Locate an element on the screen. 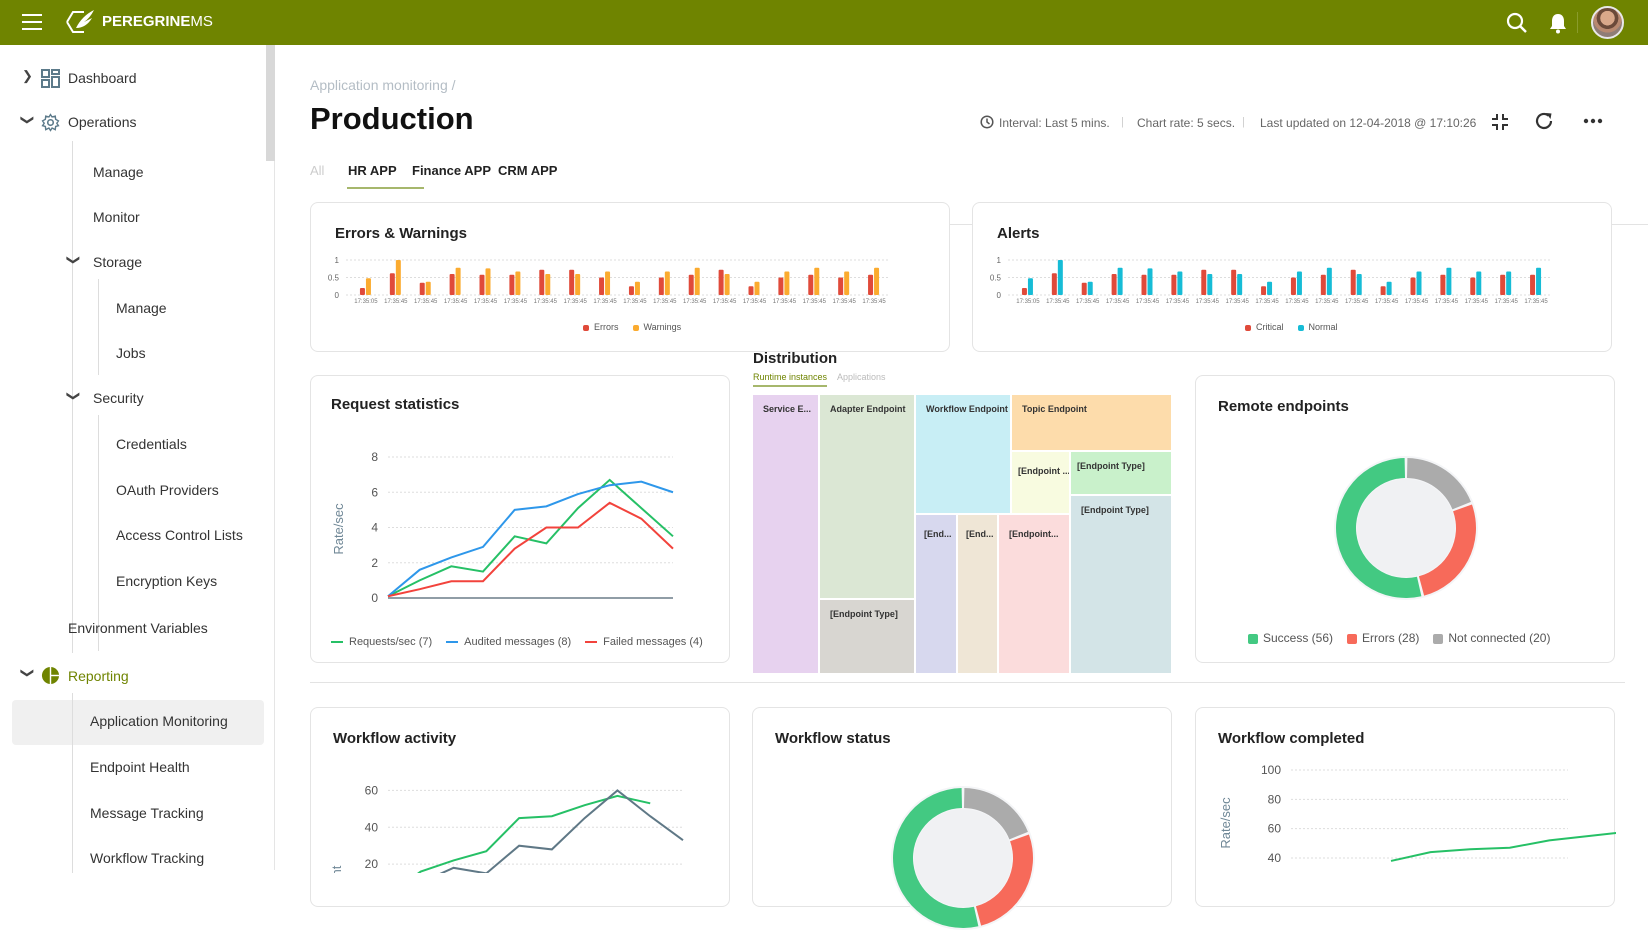 This screenshot has width=1648, height=938. legend-warnings: Warnings is located at coordinates (657, 327).